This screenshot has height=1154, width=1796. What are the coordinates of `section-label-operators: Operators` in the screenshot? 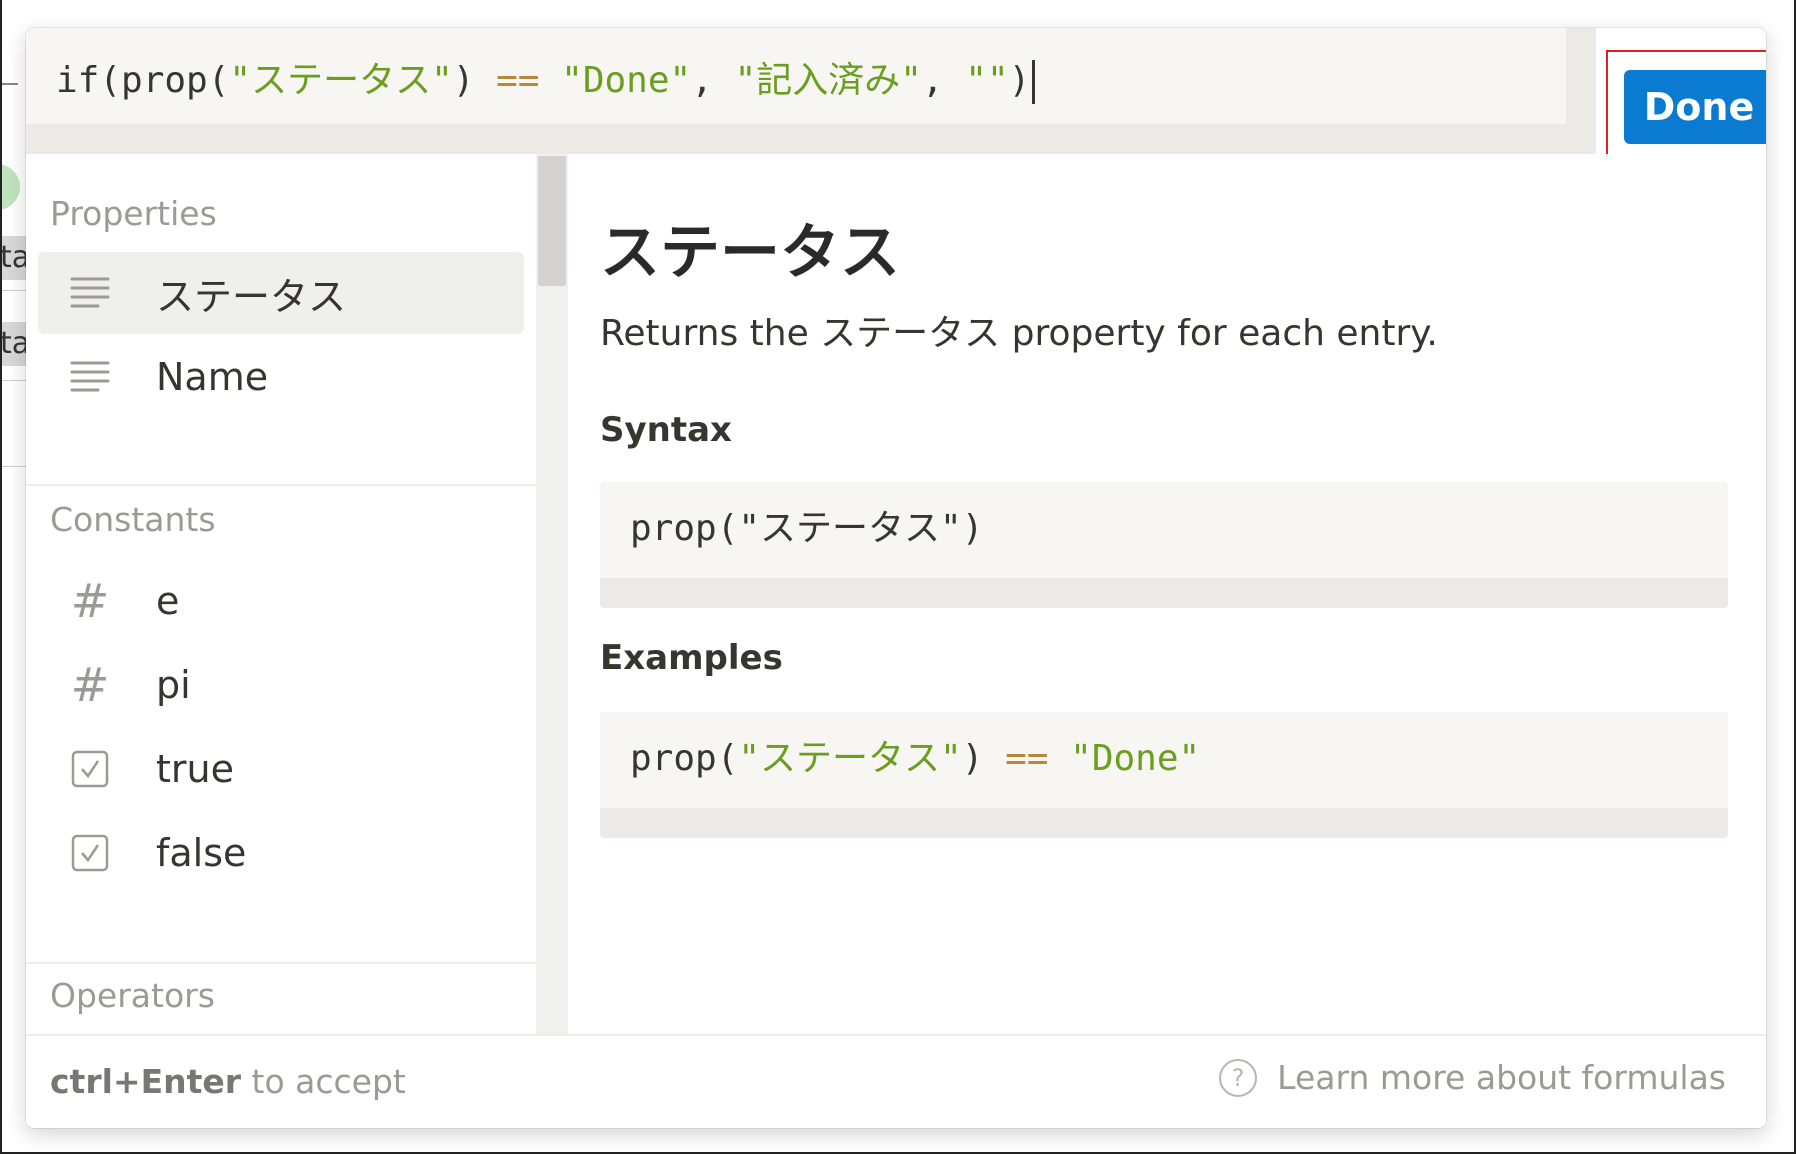 It's located at (132, 995).